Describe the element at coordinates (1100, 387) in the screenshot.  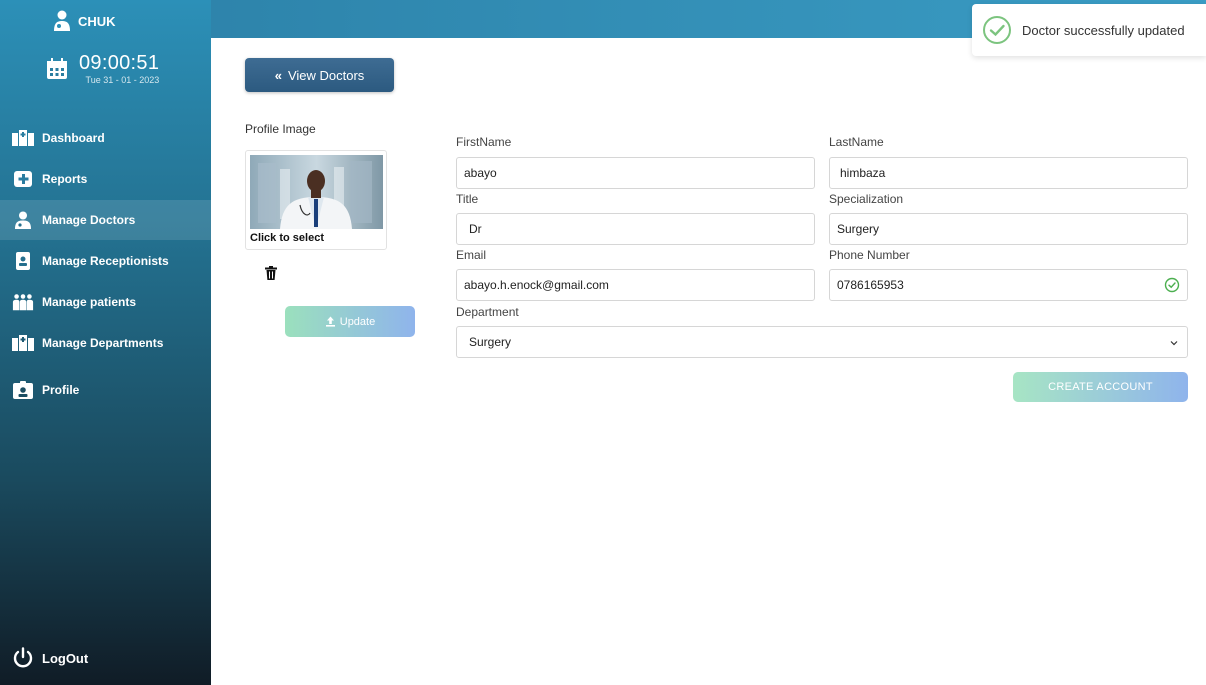
I see `create-account-button: CREATE ACCOUNT` at that location.